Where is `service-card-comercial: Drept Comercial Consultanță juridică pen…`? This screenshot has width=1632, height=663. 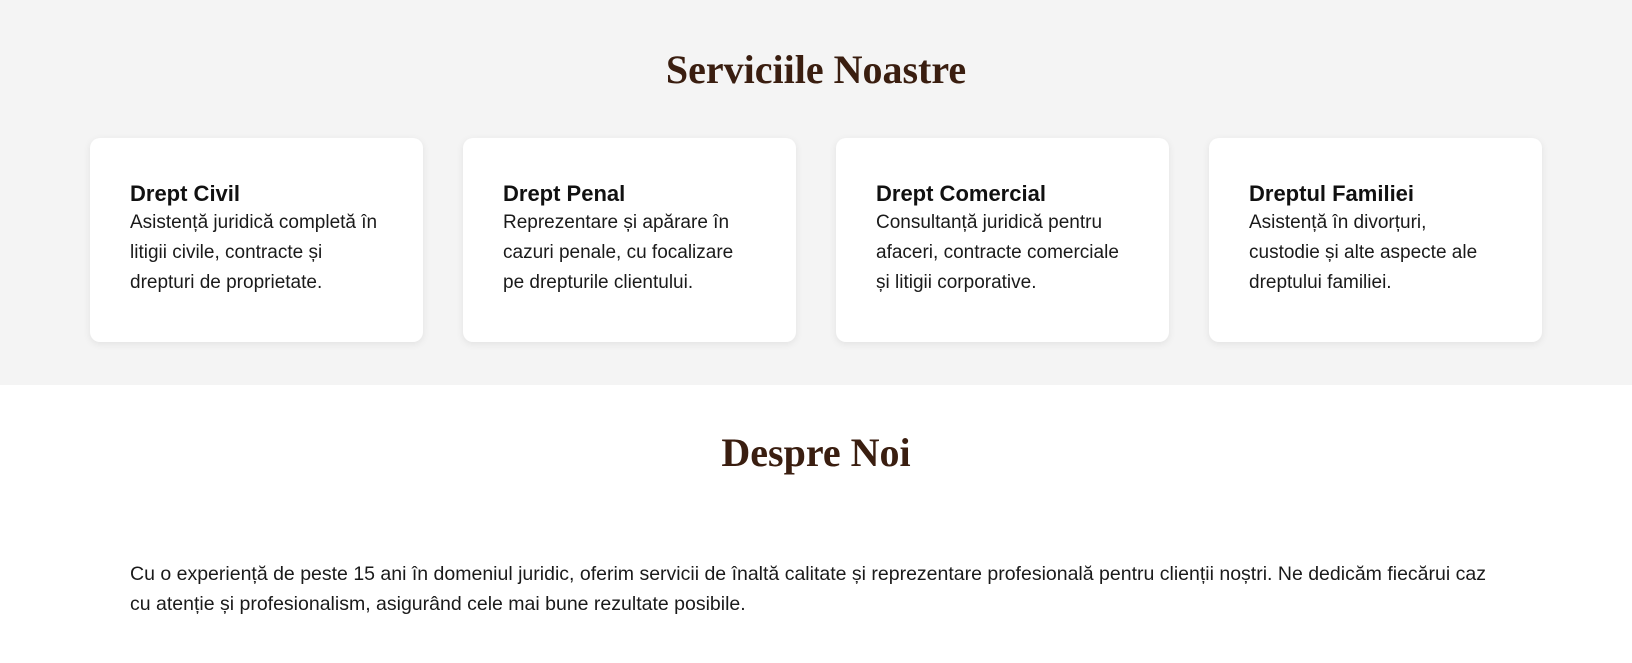
service-card-comercial: Drept Comercial Consultanță juridică pen… is located at coordinates (1002, 240).